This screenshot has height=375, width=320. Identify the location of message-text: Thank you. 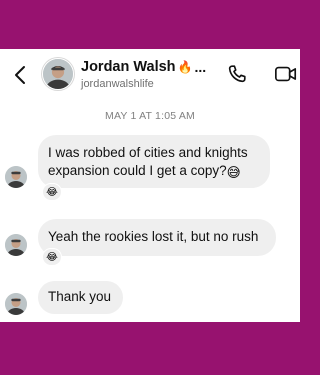
(80, 296).